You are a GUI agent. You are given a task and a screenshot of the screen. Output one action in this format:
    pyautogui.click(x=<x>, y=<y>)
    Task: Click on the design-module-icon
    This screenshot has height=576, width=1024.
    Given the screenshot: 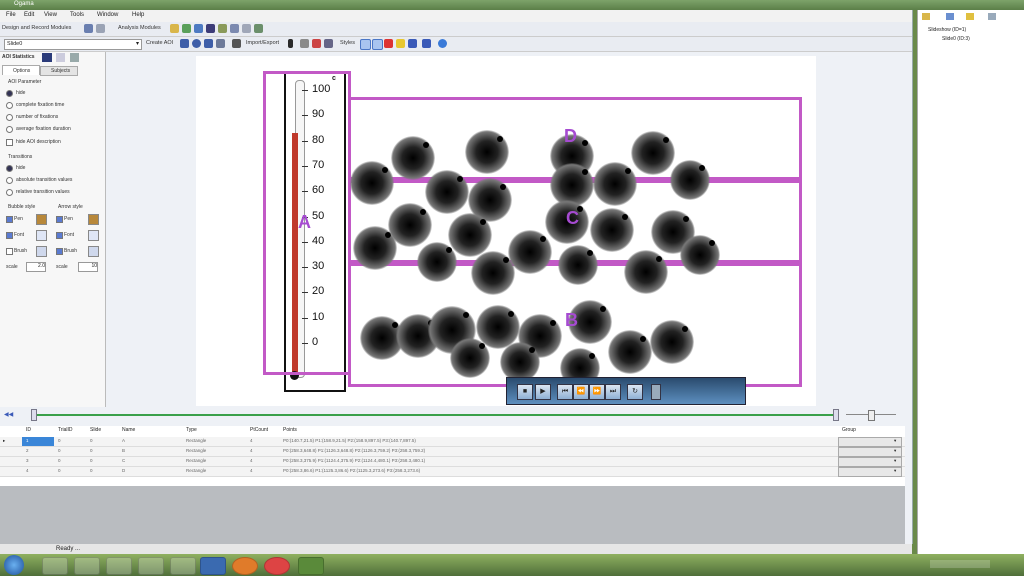 What is the action you would take?
    pyautogui.click(x=100, y=28)
    